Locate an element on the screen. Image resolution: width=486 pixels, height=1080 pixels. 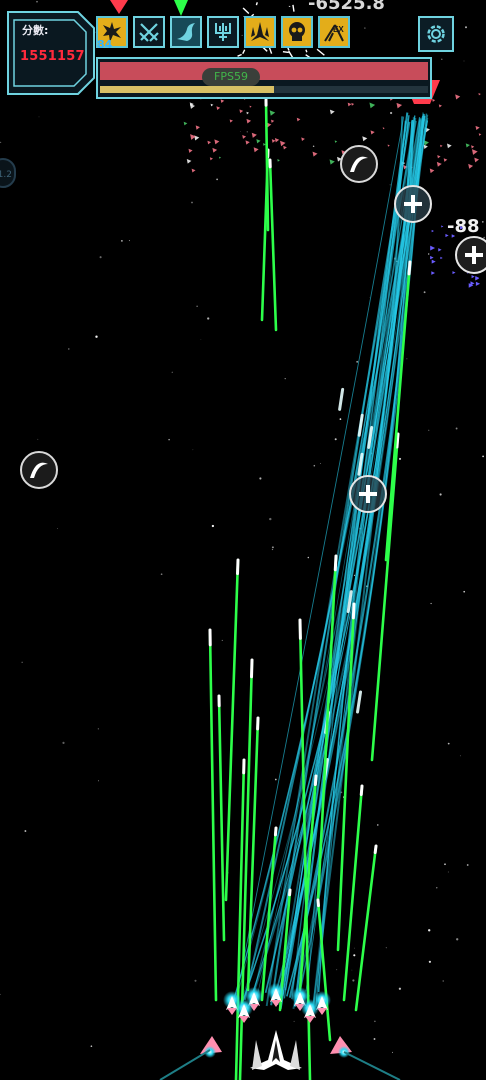
energy-bar-fill is located at coordinates (187, 89).